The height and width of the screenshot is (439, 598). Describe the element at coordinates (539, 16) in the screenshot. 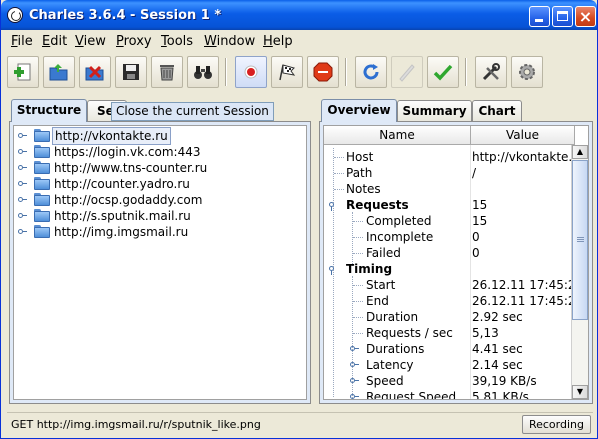

I see `minimize-button` at that location.